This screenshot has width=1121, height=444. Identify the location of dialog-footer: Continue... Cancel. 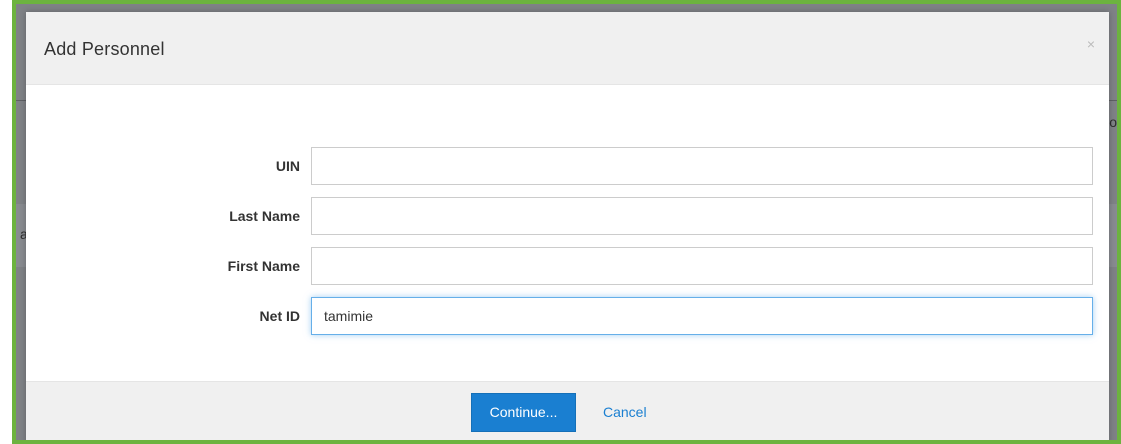
(567, 410).